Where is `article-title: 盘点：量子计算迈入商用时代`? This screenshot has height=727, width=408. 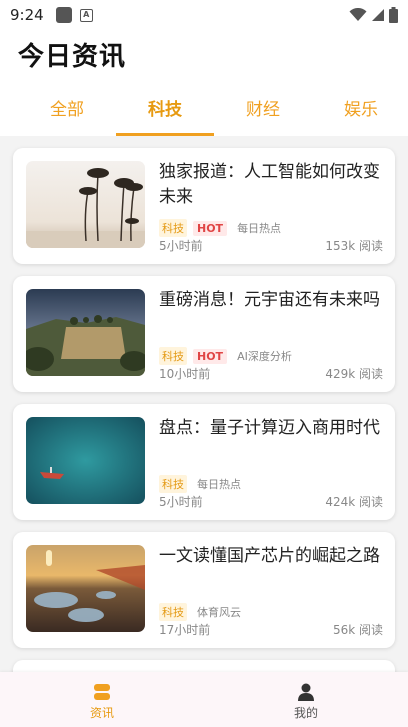
article-title: 盘点：量子计算迈入商用时代 is located at coordinates (269, 428).